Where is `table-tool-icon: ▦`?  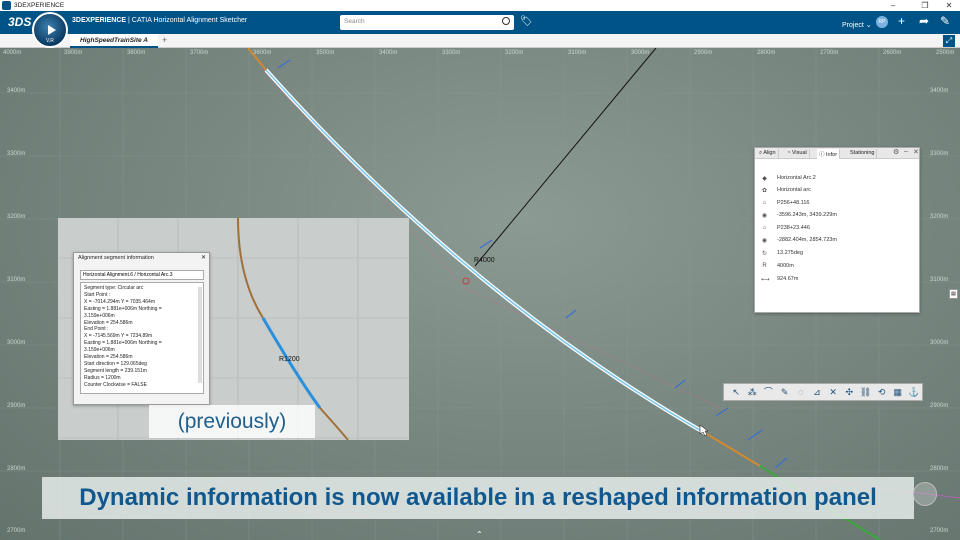 table-tool-icon: ▦ is located at coordinates (898, 392).